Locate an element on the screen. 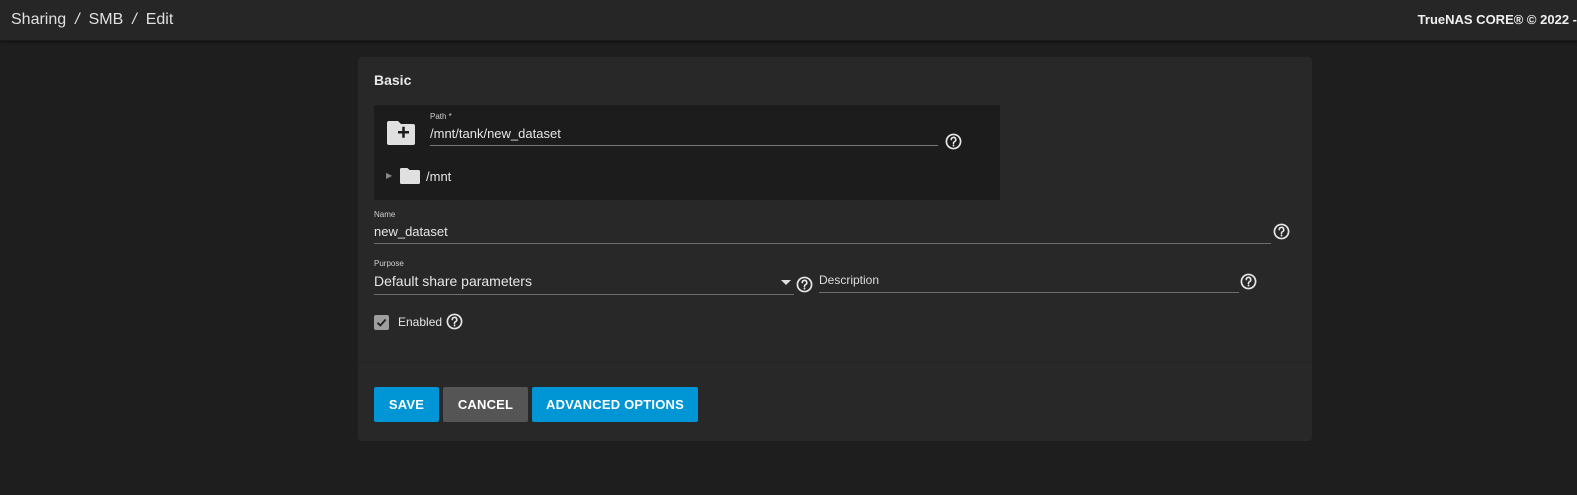 This screenshot has height=495, width=1577. breadcrumb: Sharing / SMB / Edit is located at coordinates (92, 20).